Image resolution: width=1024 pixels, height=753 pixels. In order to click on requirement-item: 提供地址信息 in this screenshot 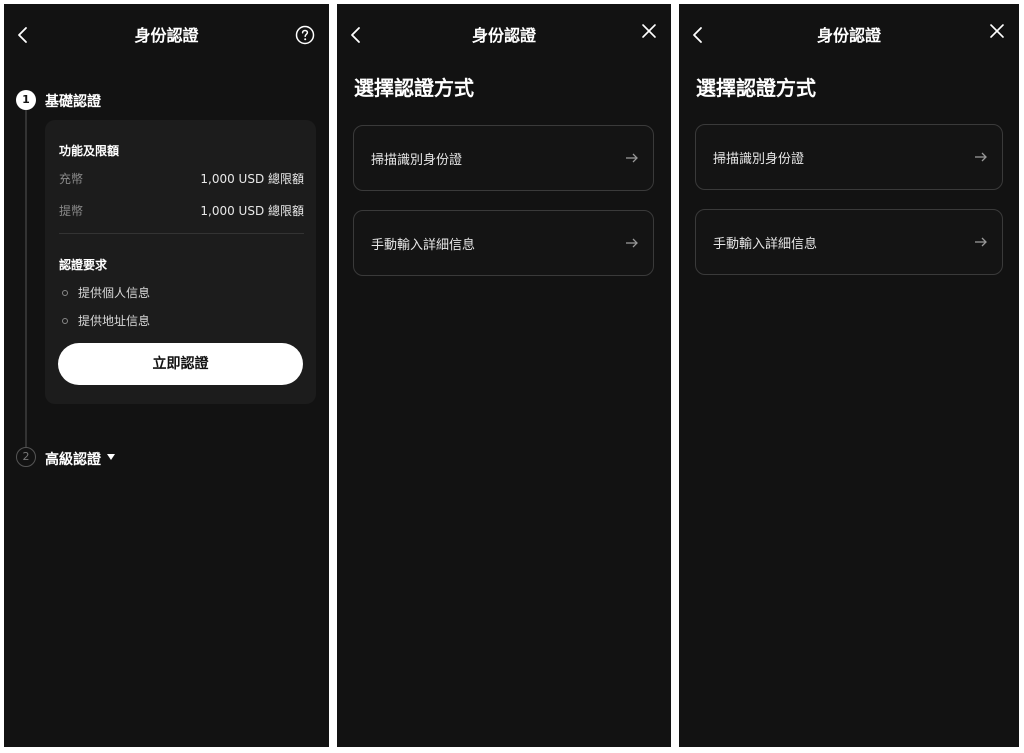, I will do `click(104, 320)`.